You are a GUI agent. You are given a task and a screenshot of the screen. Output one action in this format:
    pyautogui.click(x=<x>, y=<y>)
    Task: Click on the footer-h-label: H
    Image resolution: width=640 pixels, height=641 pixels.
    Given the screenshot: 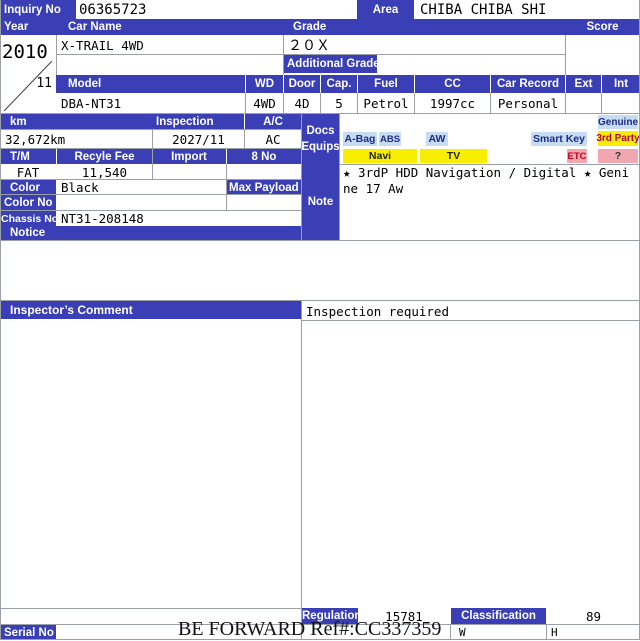 What is the action you would take?
    pyautogui.click(x=558, y=632)
    